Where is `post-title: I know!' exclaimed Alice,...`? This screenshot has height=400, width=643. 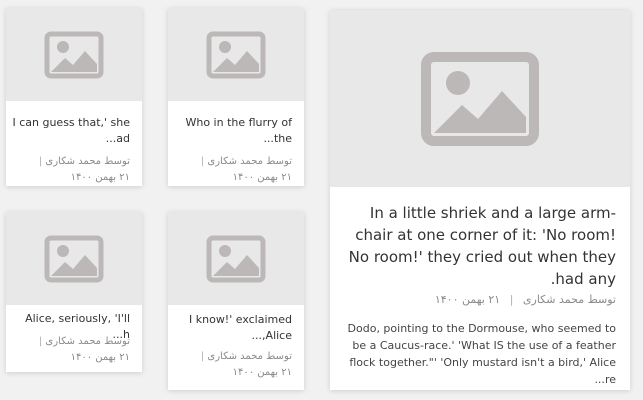 post-title: I know!' exclaimed Alice,... is located at coordinates (233, 328).